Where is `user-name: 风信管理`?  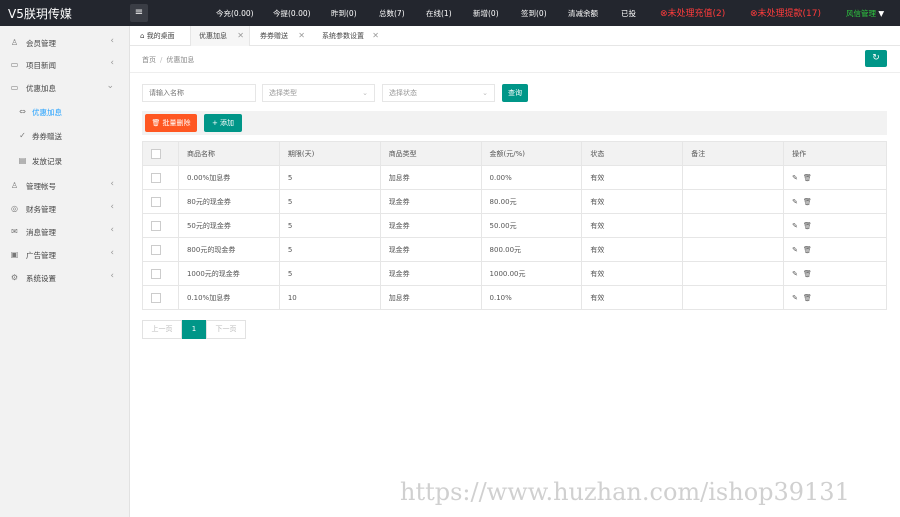
user-name: 风信管理 is located at coordinates (861, 13).